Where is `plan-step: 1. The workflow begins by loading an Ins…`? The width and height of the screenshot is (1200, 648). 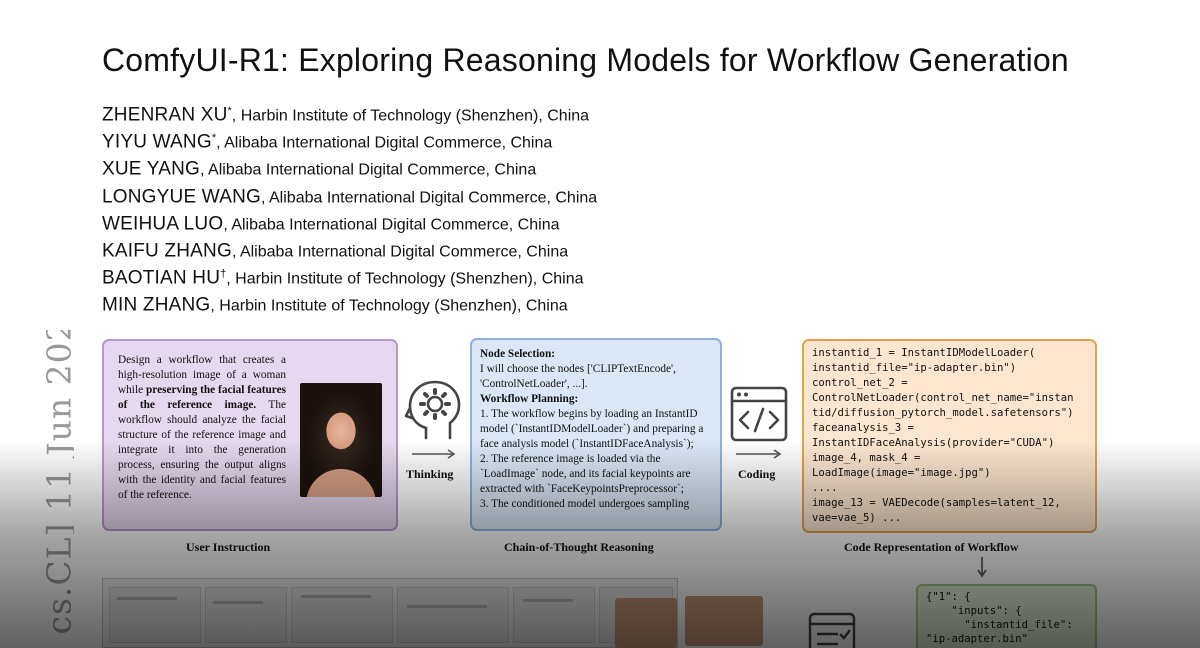 plan-step: 1. The workflow begins by loading an Ins… is located at coordinates (592, 429).